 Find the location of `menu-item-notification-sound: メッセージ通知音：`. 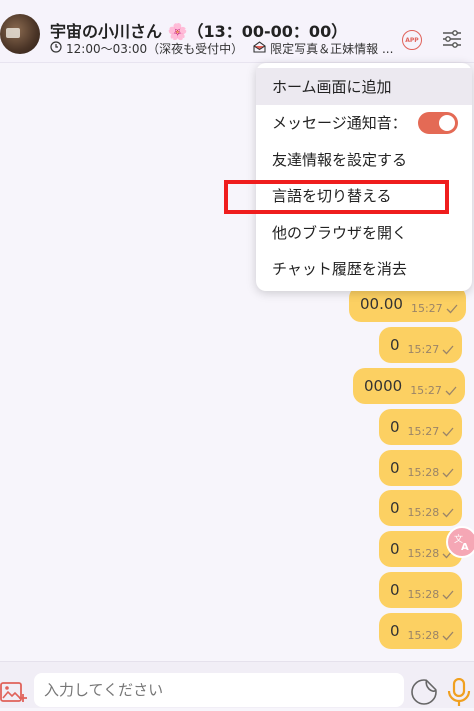

menu-item-notification-sound: メッセージ通知音： is located at coordinates (364, 123).